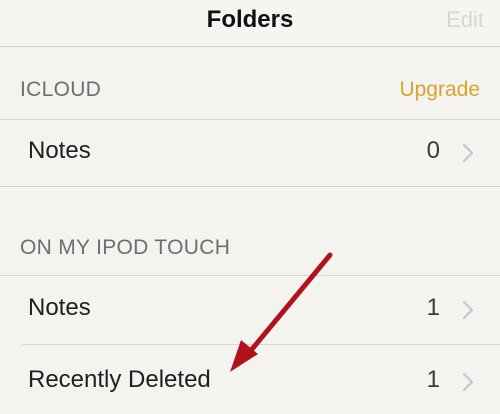 This screenshot has height=414, width=500. Describe the element at coordinates (465, 20) in the screenshot. I see `edit-button: Edit` at that location.